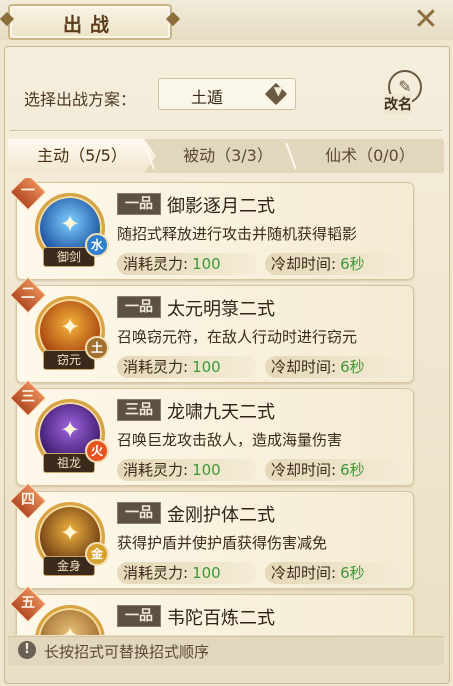 The width and height of the screenshot is (453, 686). What do you see at coordinates (237, 234) in the screenshot?
I see `skill-description: 随招式释放进行攻击并随机获得韬影` at bounding box center [237, 234].